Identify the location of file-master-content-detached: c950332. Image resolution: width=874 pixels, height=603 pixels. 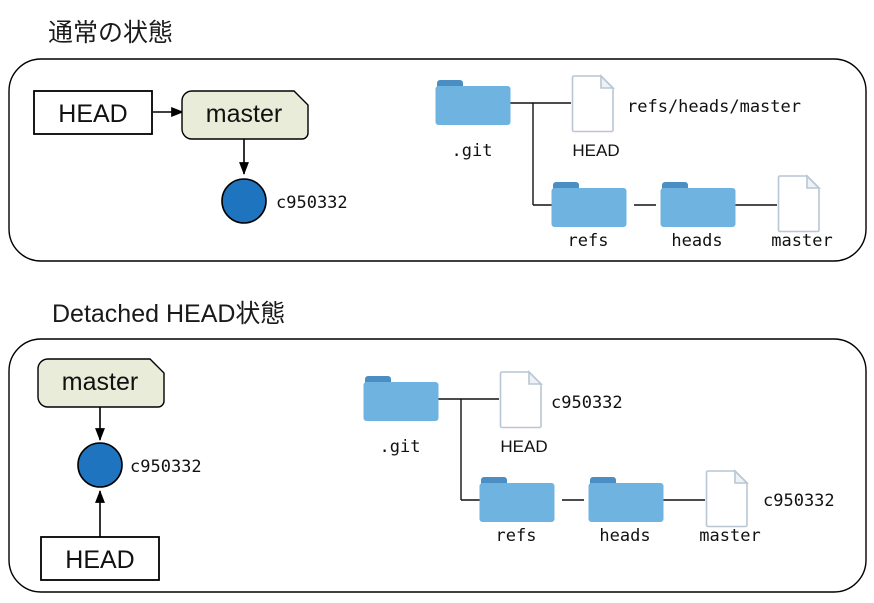
(799, 501).